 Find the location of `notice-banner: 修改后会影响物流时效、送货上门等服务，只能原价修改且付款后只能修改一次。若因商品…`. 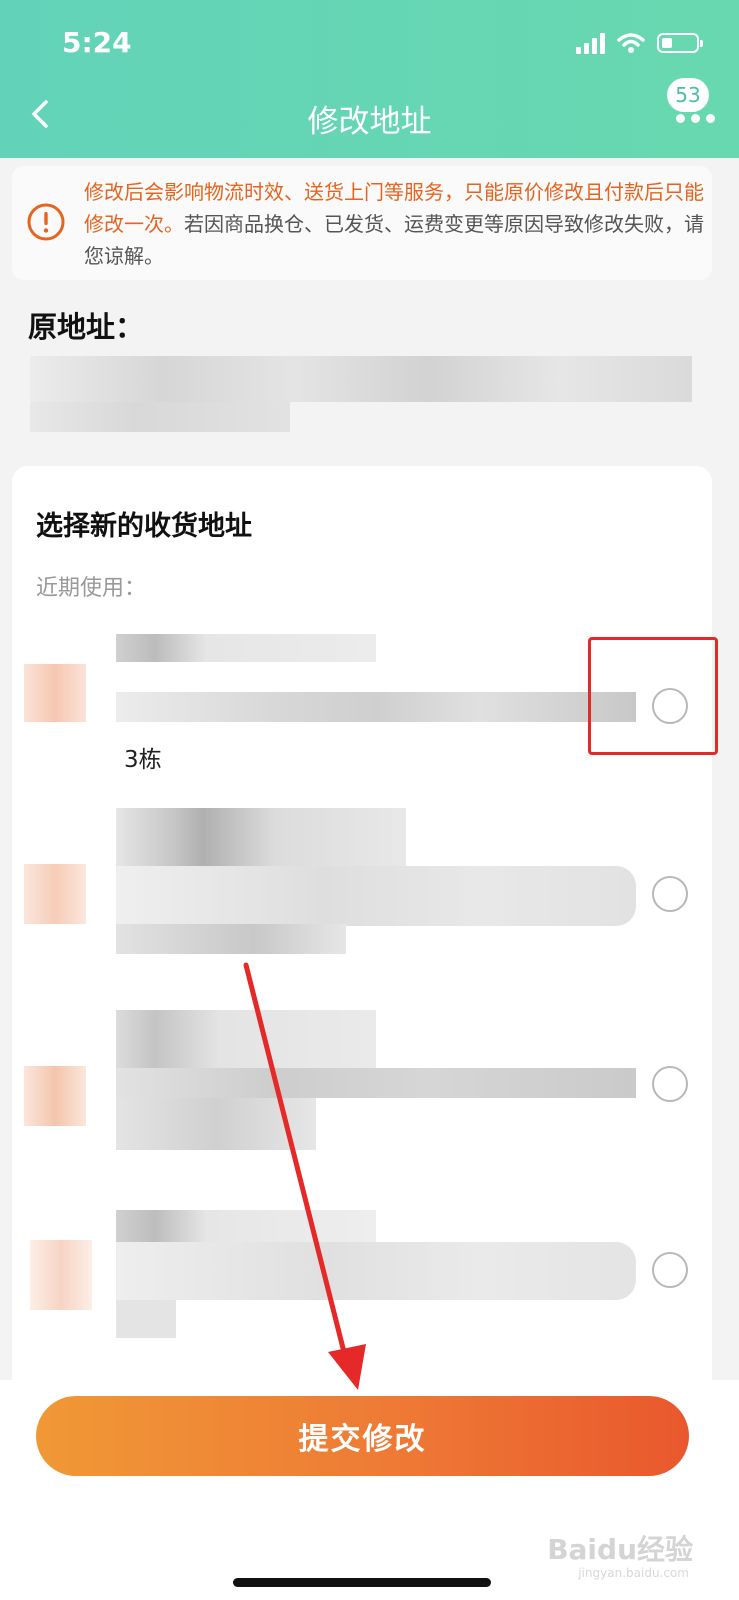

notice-banner: 修改后会影响物流时效、送货上门等服务，只能原价修改且付款后只能修改一次。若因商品… is located at coordinates (362, 223).